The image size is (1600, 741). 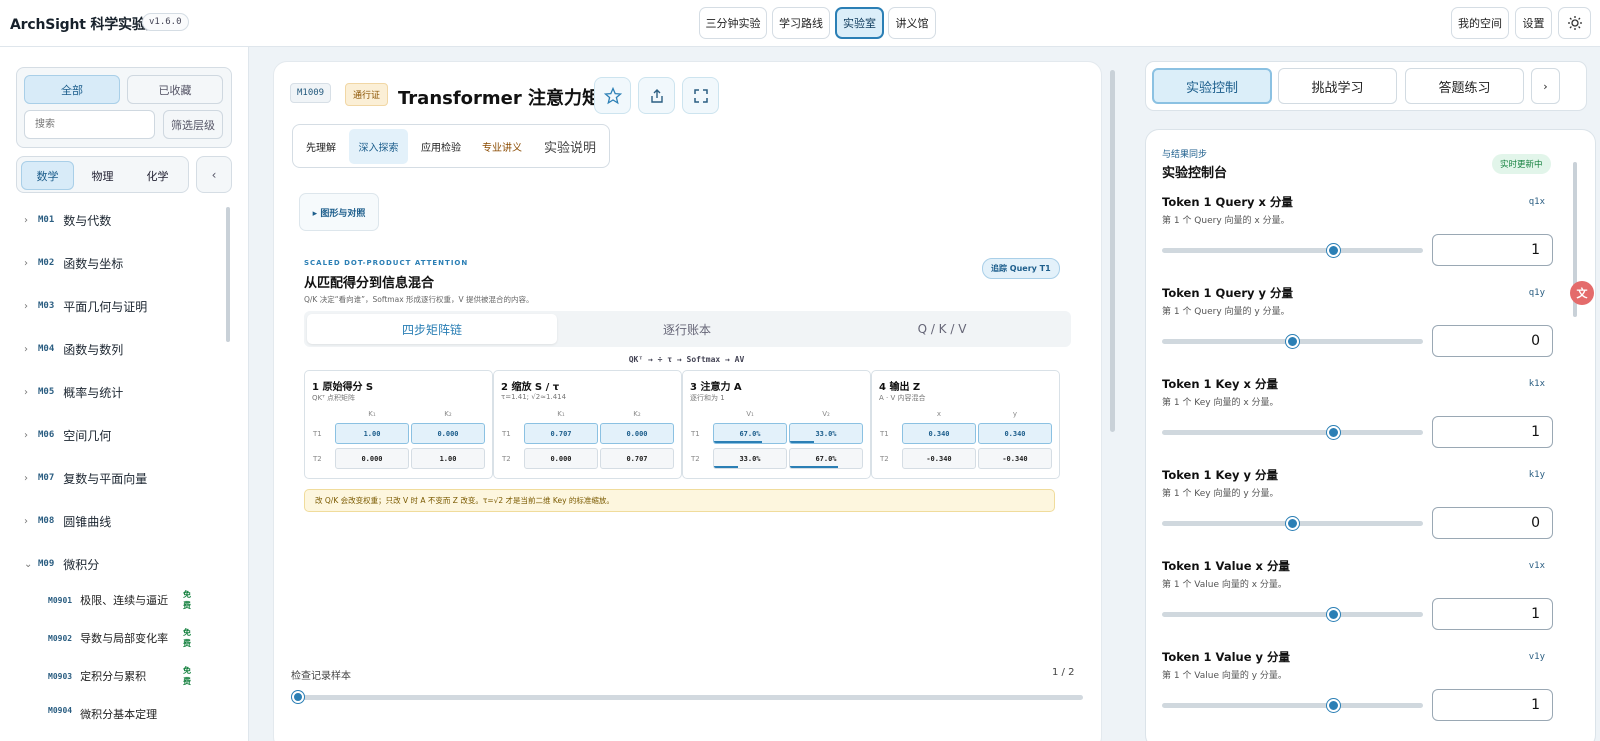 What do you see at coordinates (1021, 268) in the screenshot?
I see `trace-query-button: 追踪 Query T1` at bounding box center [1021, 268].